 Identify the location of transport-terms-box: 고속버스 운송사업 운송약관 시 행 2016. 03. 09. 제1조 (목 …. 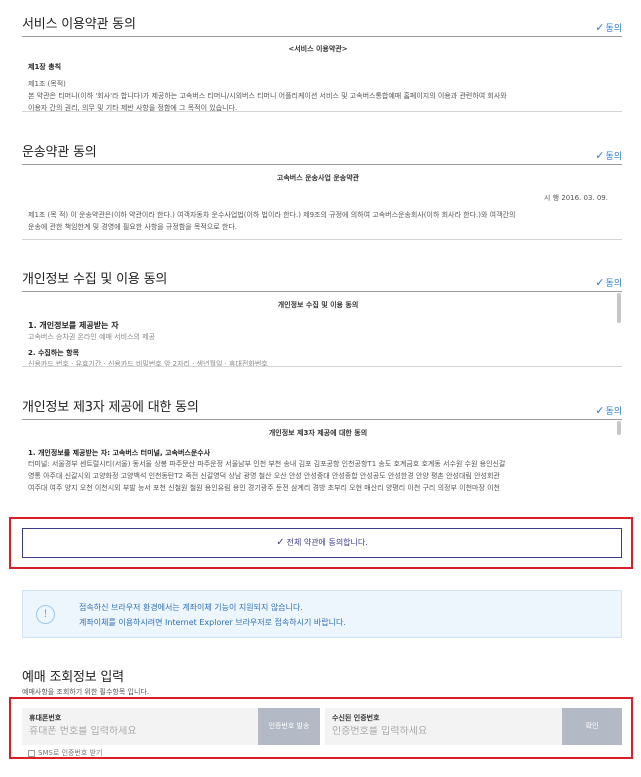
(322, 202).